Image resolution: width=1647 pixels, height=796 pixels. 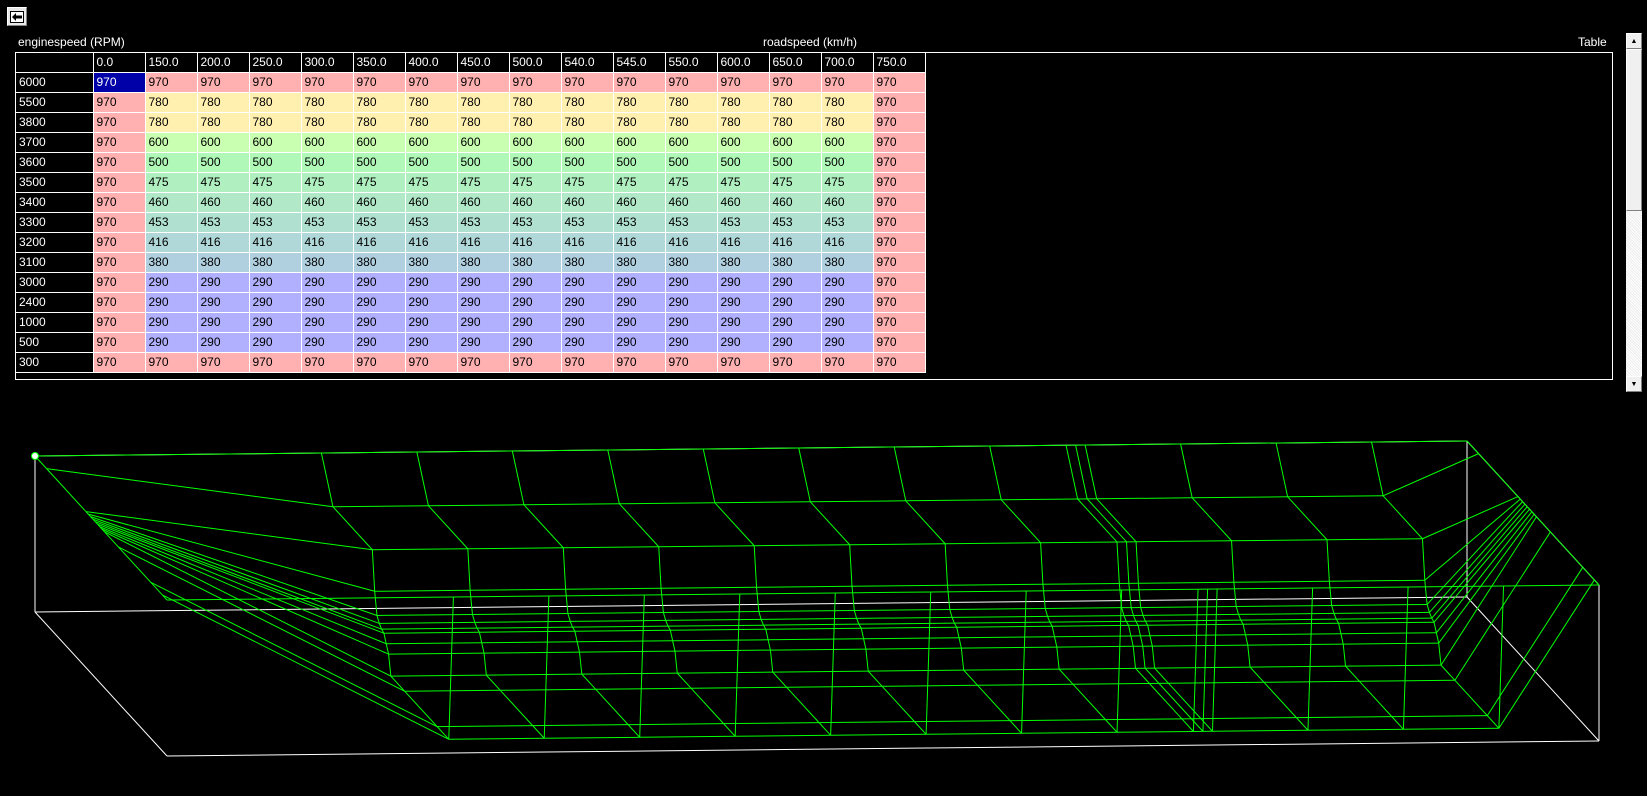 I want to click on column-header: 650.0, so click(x=795, y=63).